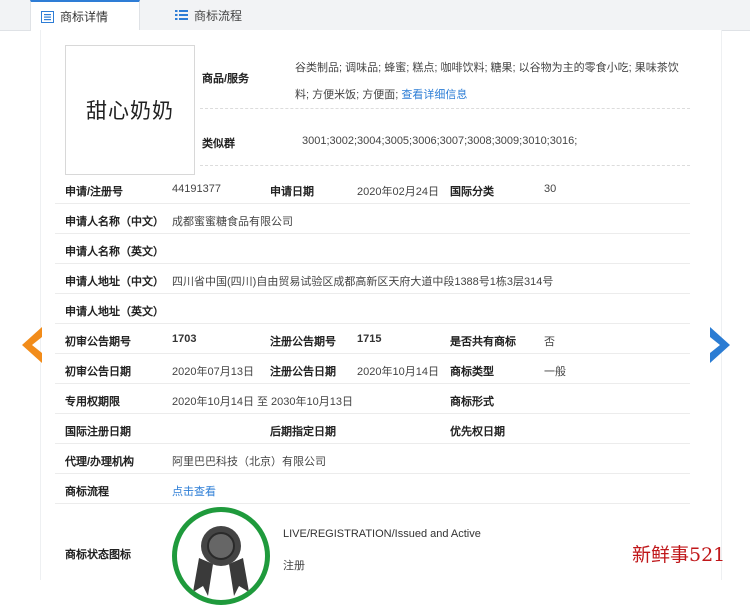 The width and height of the screenshot is (750, 605). Describe the element at coordinates (100, 462) in the screenshot. I see `agent-label: 代理/办理机构` at that location.